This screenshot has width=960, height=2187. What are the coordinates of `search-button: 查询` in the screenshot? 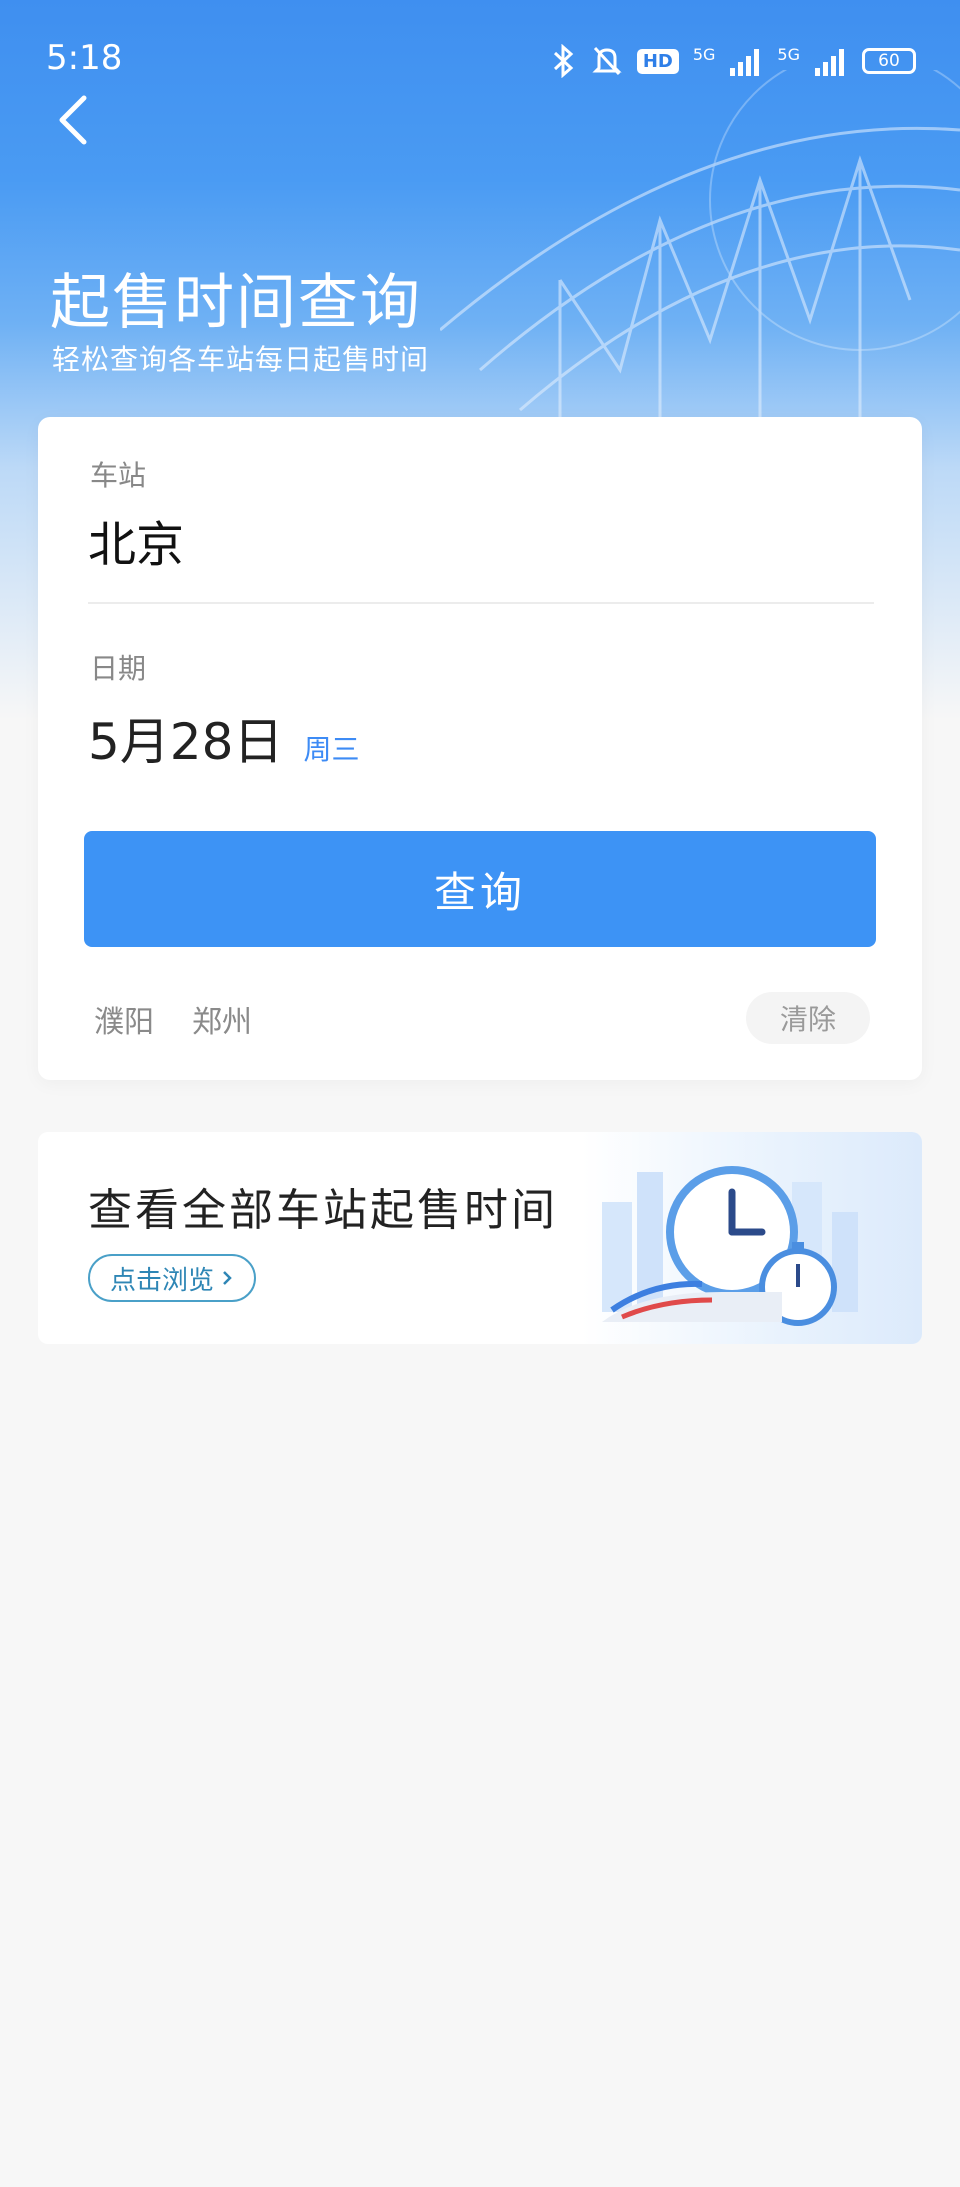 It's located at (480, 889).